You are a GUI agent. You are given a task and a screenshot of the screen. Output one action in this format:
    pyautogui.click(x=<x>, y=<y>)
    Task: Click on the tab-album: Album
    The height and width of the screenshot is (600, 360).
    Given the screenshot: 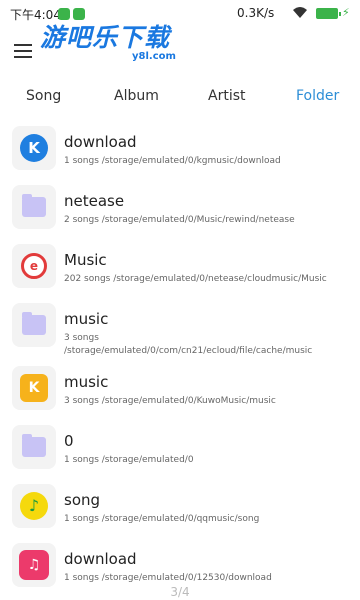 What is the action you would take?
    pyautogui.click(x=136, y=96)
    